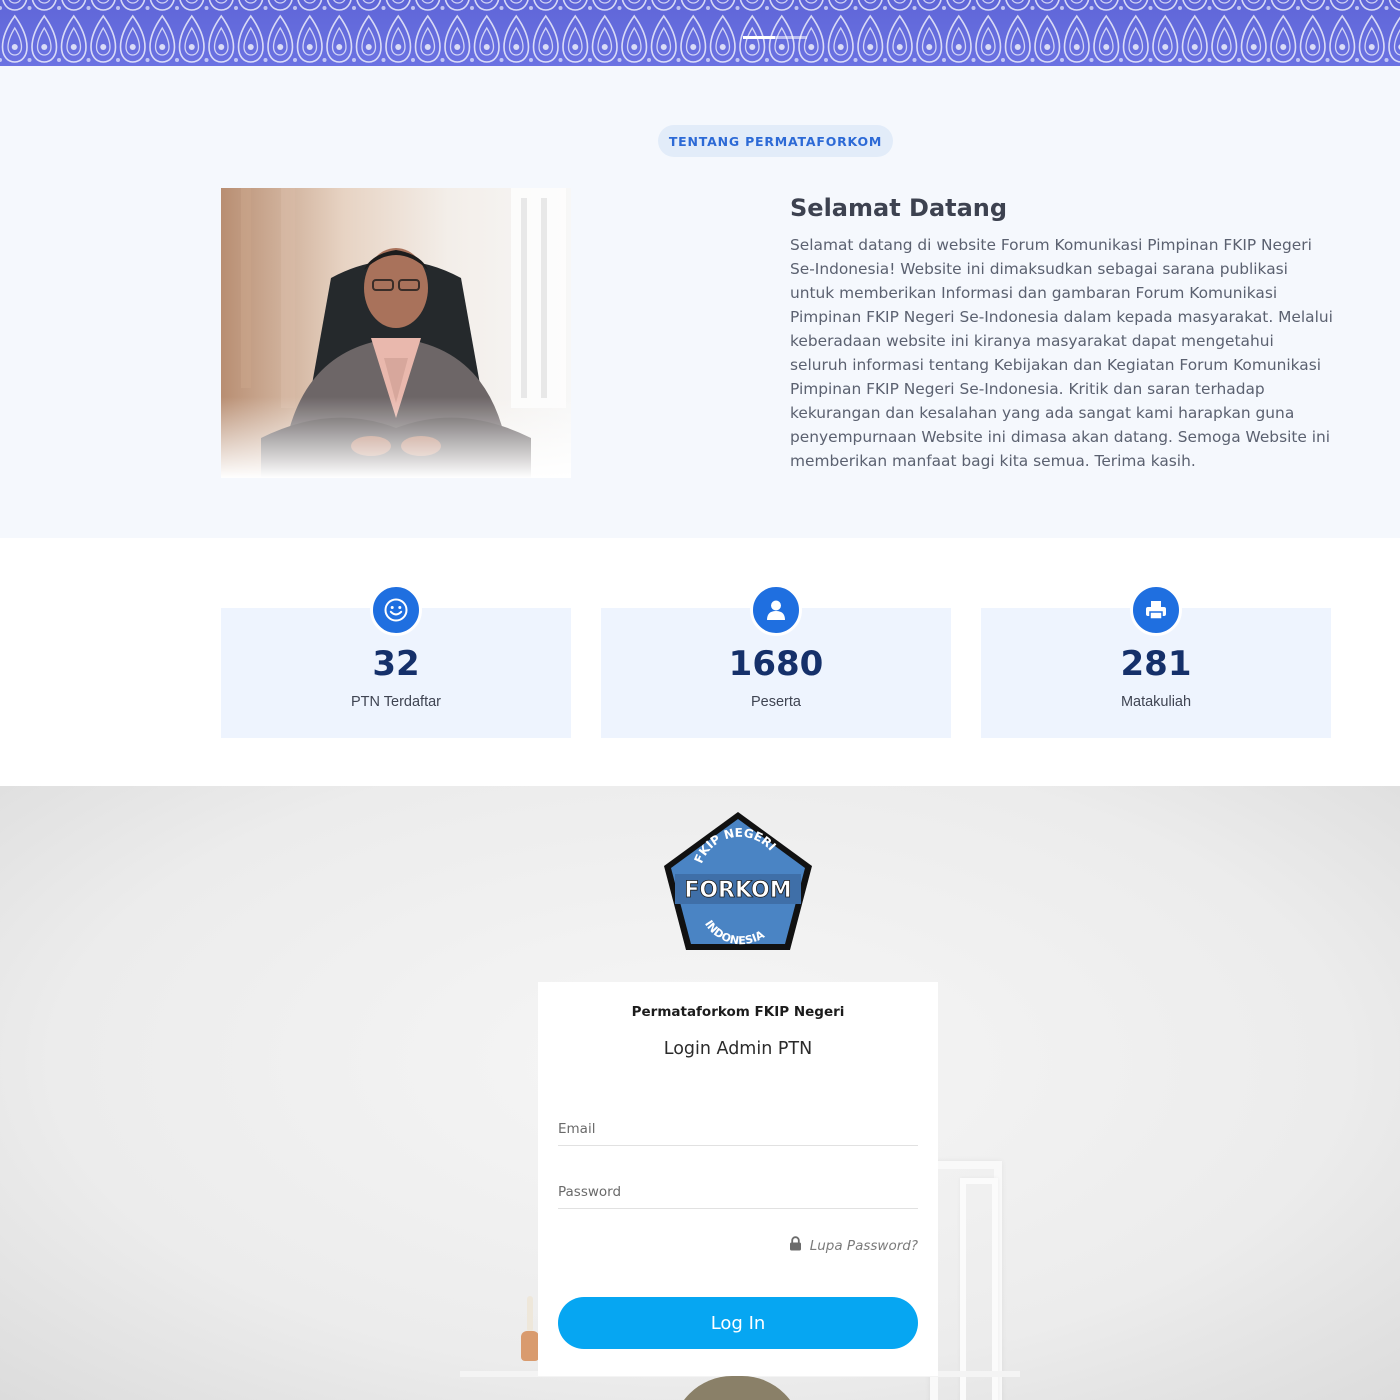 The image size is (1400, 1400). I want to click on smiley-icon, so click(396, 610).